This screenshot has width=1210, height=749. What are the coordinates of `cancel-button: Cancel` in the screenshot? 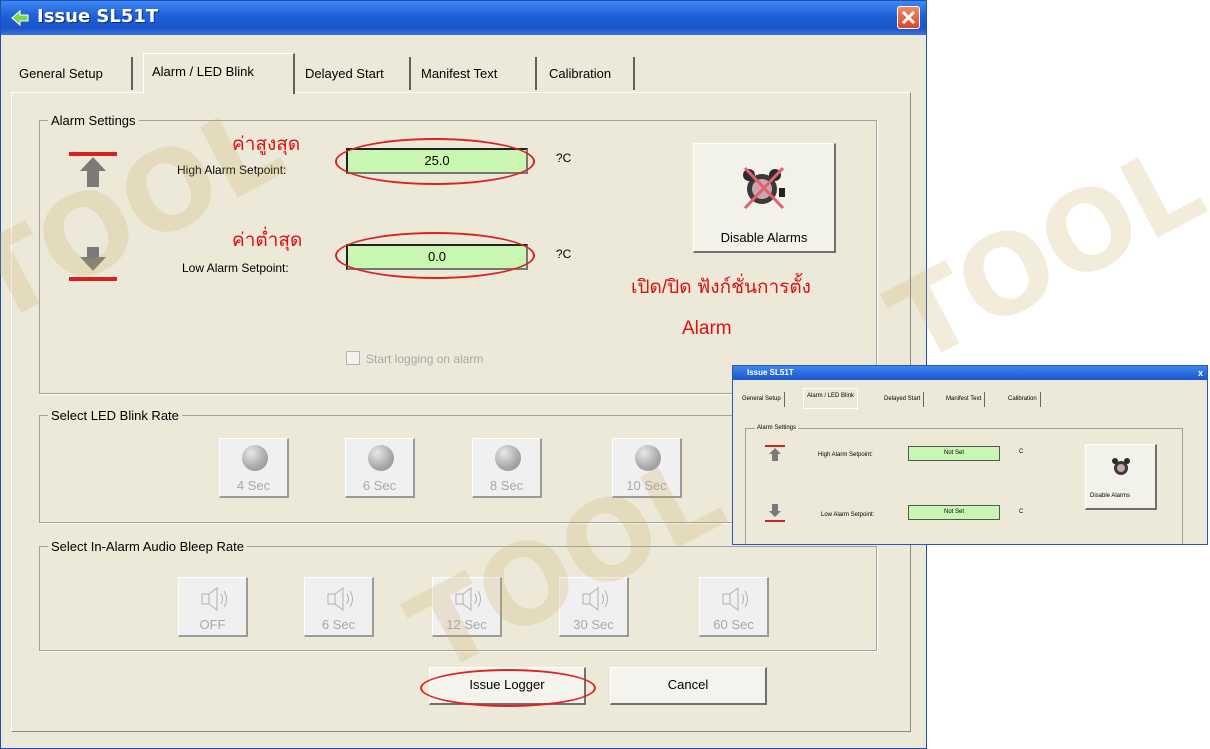 It's located at (688, 686).